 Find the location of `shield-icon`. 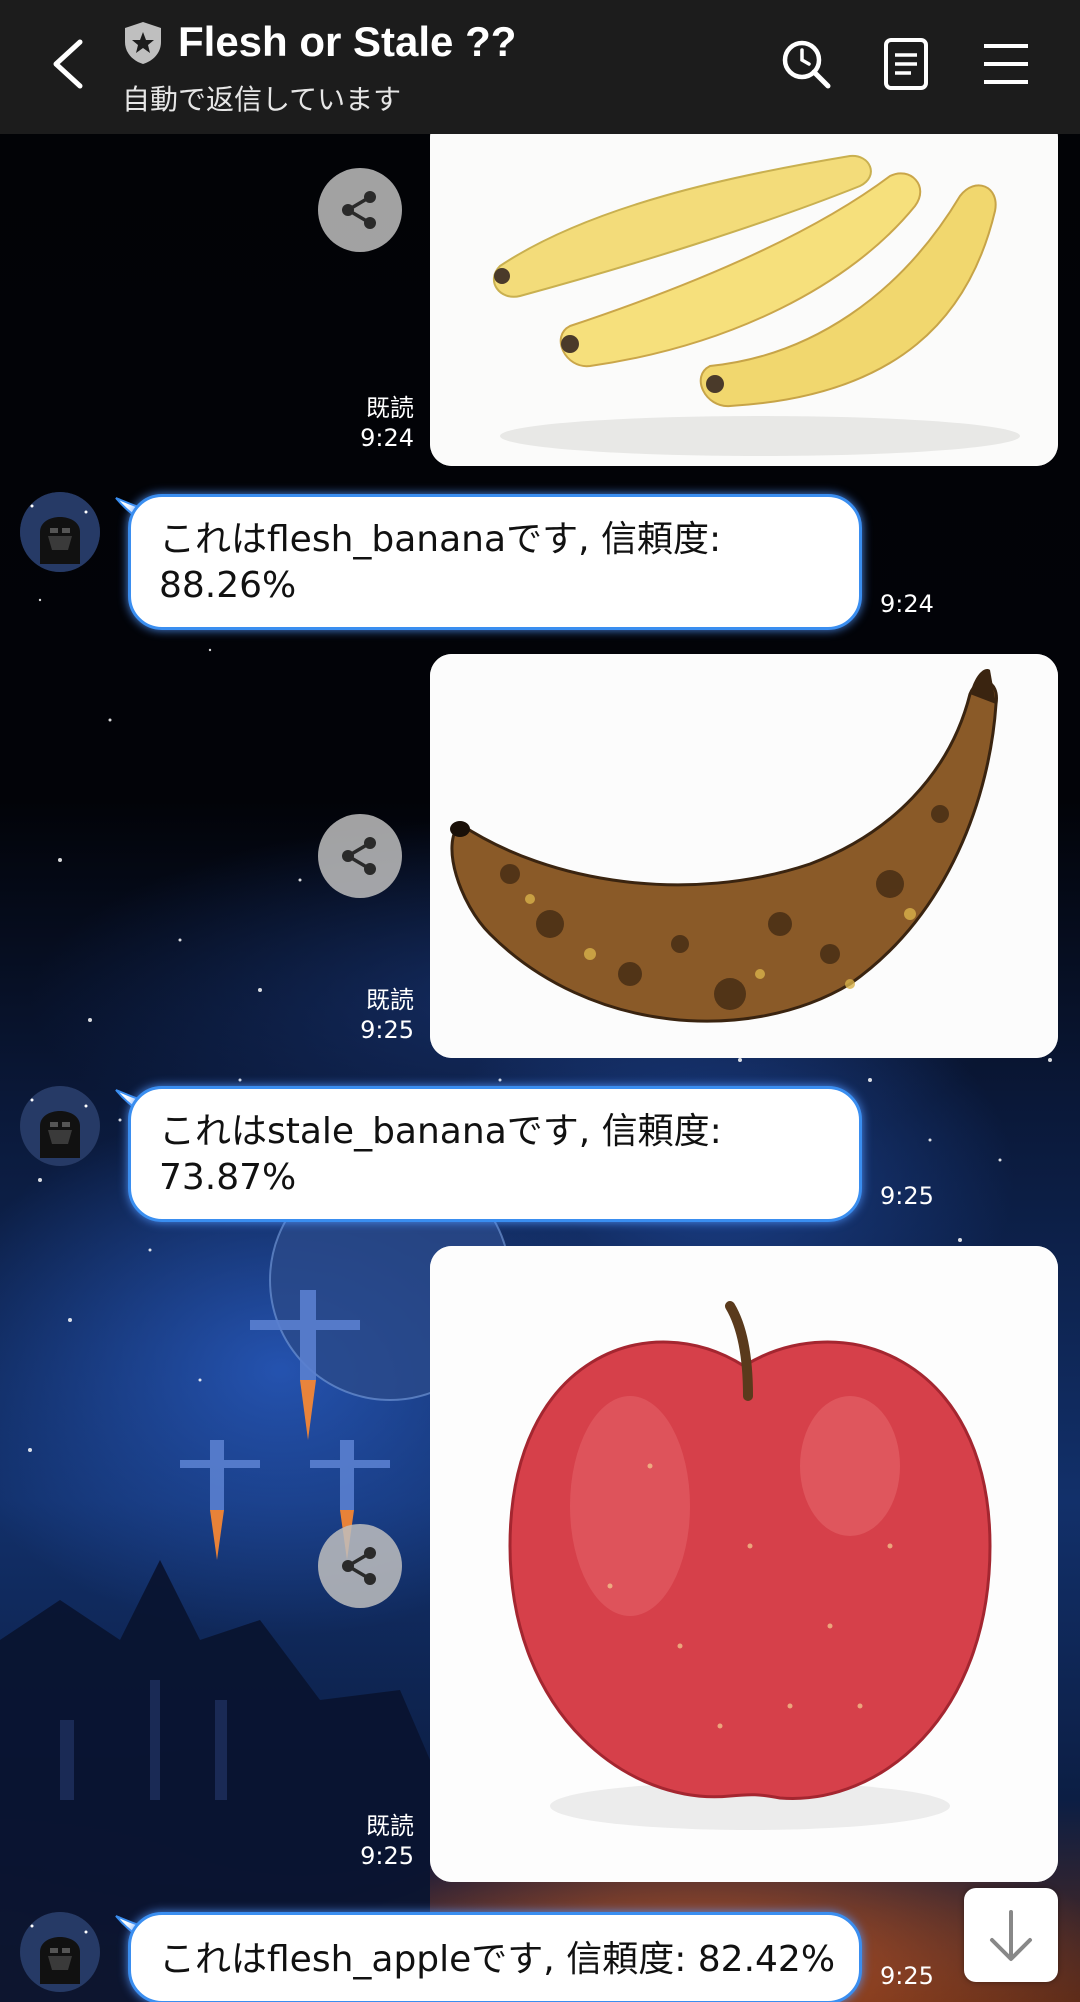

shield-icon is located at coordinates (143, 43).